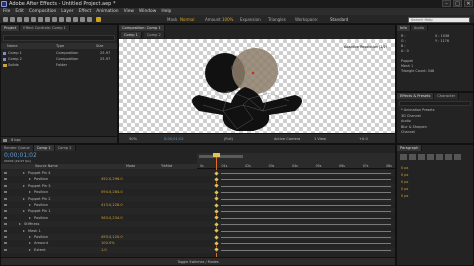  I want to click on tab-info: Info, so click(404, 28).